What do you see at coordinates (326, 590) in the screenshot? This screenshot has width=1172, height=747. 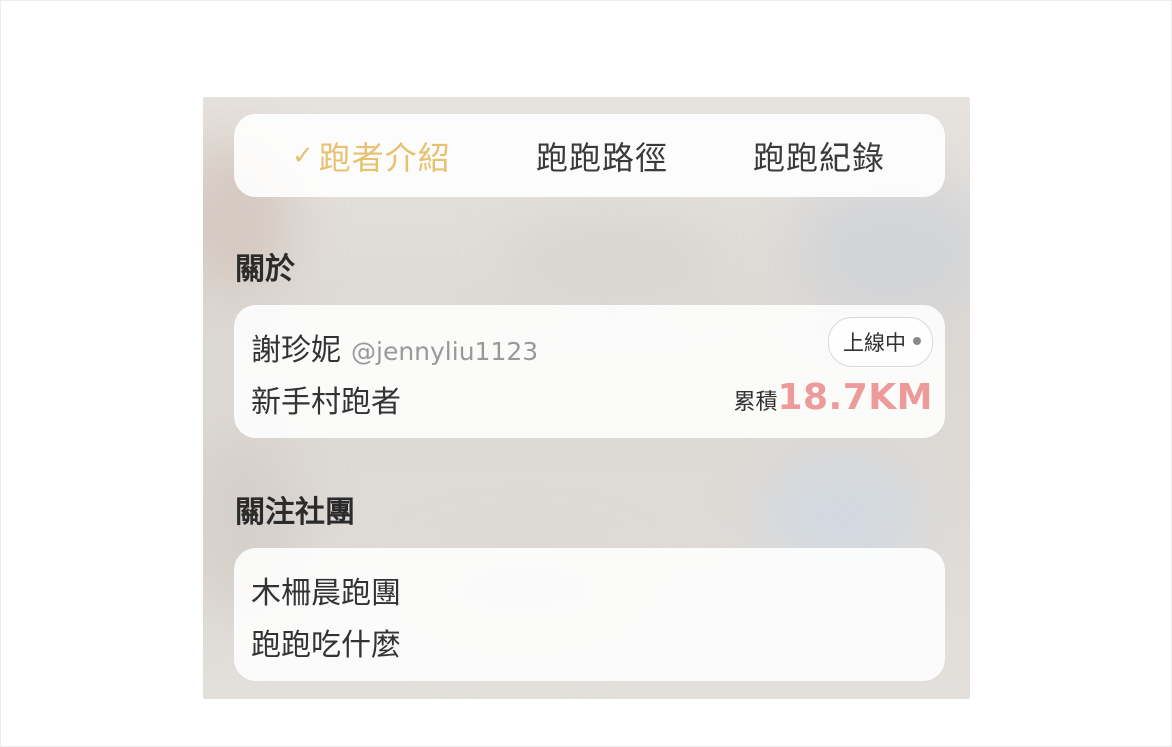 I see `club-item: 木柵晨跑團` at bounding box center [326, 590].